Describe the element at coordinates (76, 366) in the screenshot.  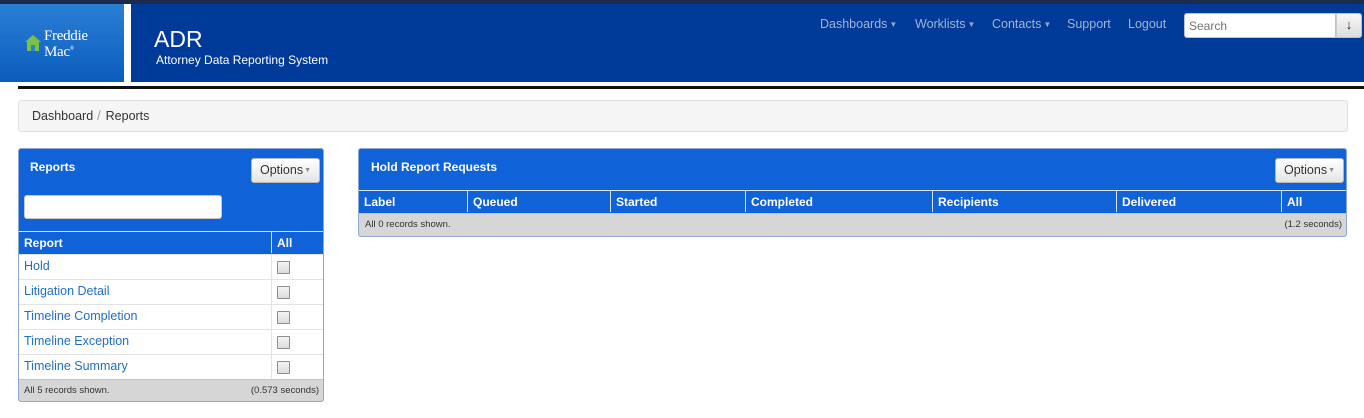
I see `report-link-timeline-summary: Timeline Summary` at that location.